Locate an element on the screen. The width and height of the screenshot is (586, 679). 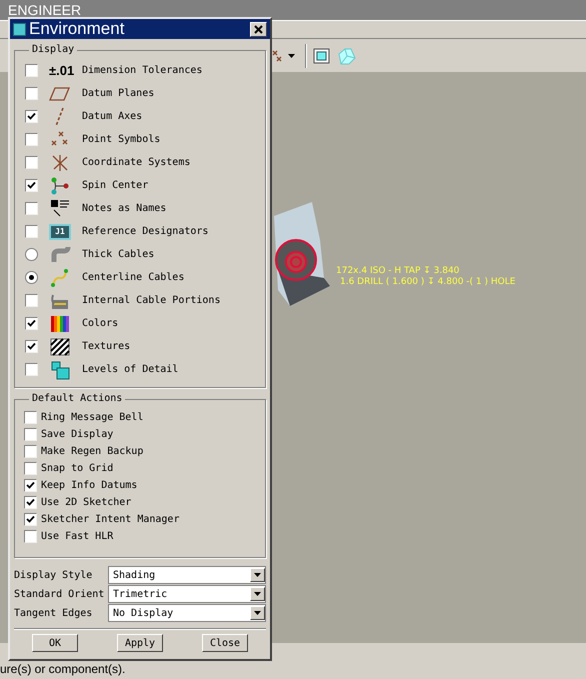
option-label: Use 2D Sketcher is located at coordinates (86, 503).